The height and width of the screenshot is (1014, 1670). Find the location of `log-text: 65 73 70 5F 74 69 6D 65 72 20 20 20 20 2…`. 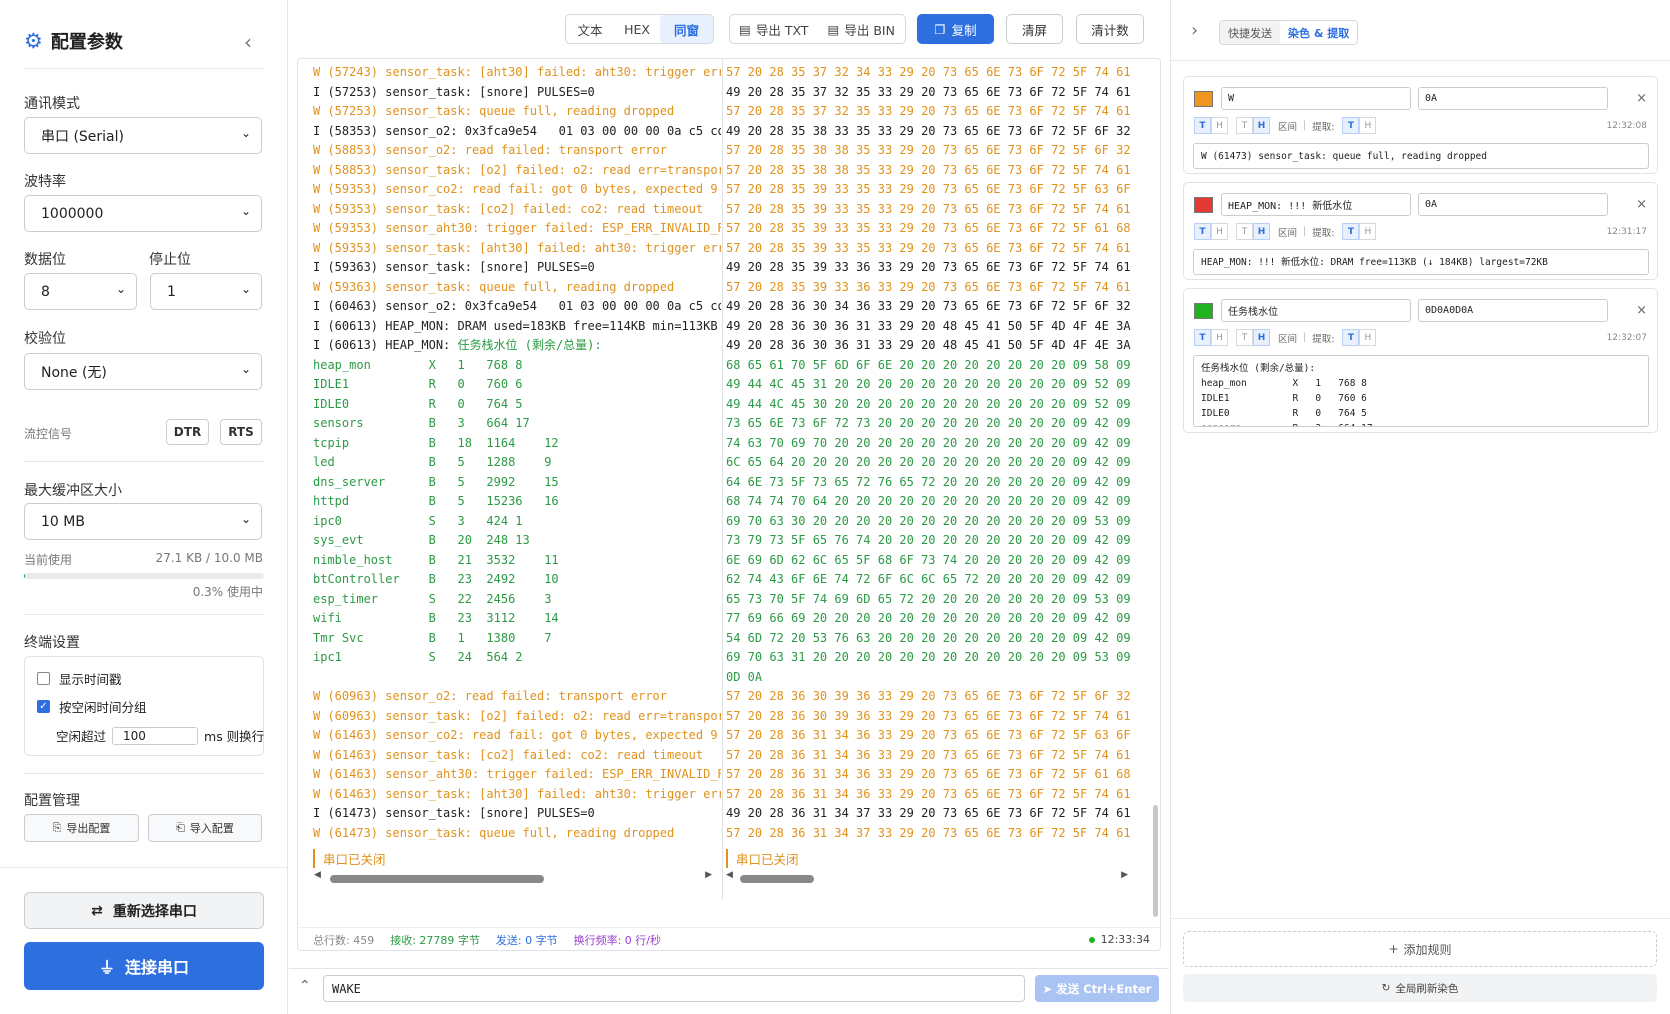

log-text: 65 73 70 5F 74 69 6D 65 72 20 20 20 20 2… is located at coordinates (931, 598).